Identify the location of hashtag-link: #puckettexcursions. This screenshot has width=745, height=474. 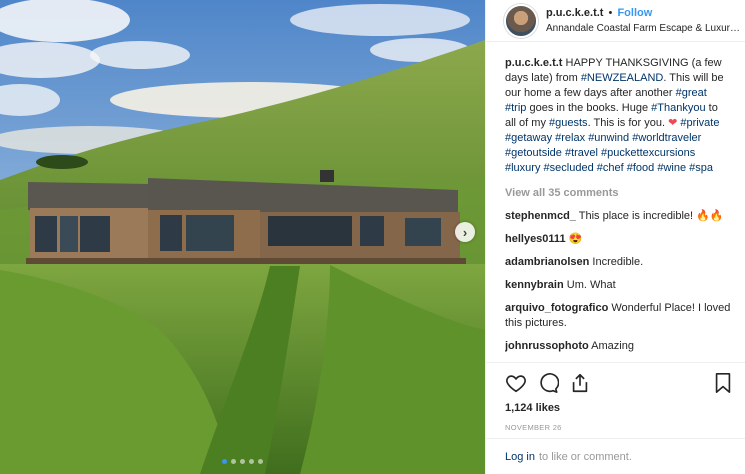
(648, 153).